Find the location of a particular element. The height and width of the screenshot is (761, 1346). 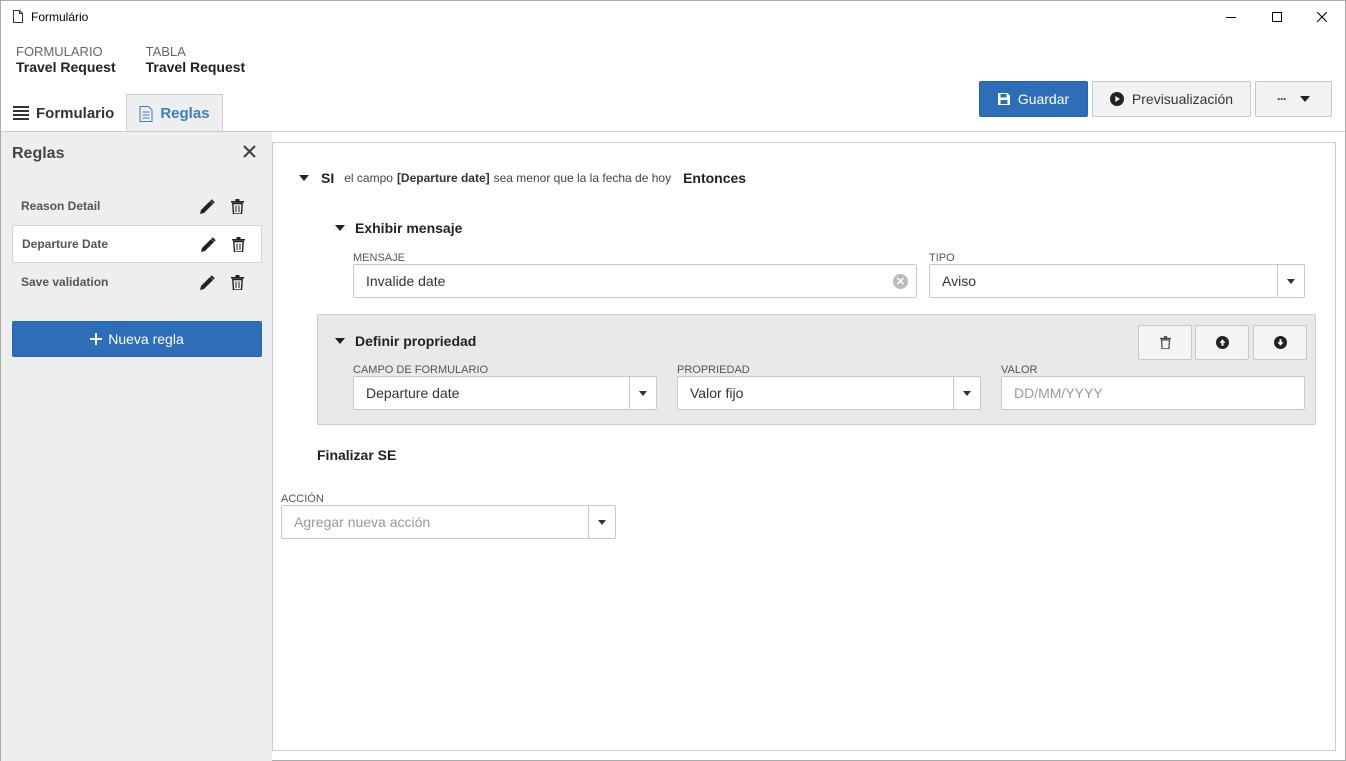

show-message-section-title: Exhibir mensaje is located at coordinates (398, 228).